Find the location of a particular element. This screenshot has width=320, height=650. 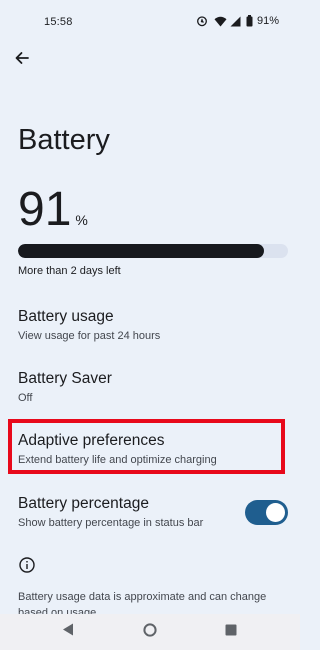

status-battery-percent: 91% is located at coordinates (267, 21).